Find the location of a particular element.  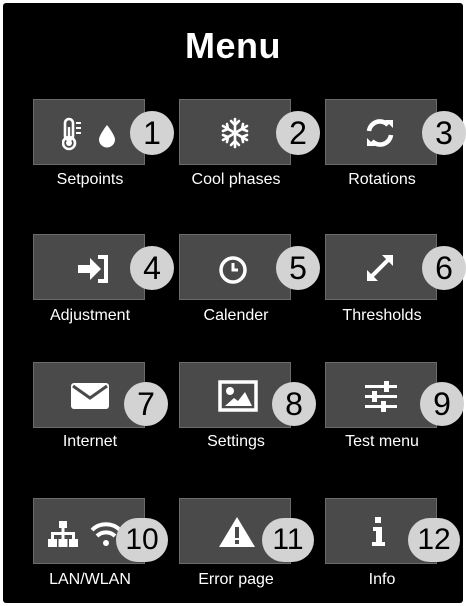

badge-number: 12 is located at coordinates (434, 540).